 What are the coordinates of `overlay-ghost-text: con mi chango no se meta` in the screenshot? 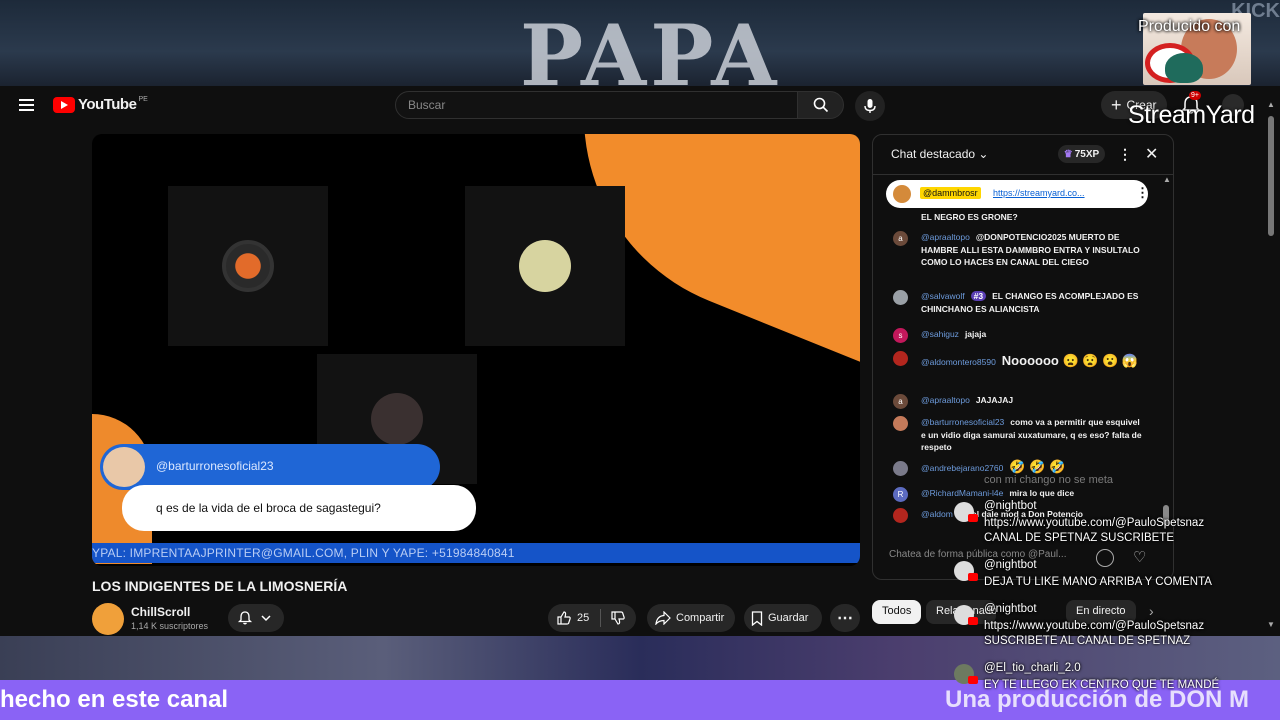 It's located at (1049, 480).